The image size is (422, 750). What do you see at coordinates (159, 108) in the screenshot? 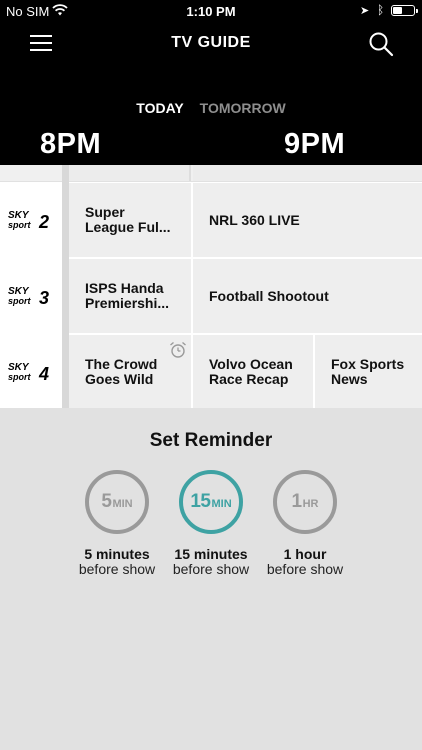
I see `tab-today: TODAY` at bounding box center [159, 108].